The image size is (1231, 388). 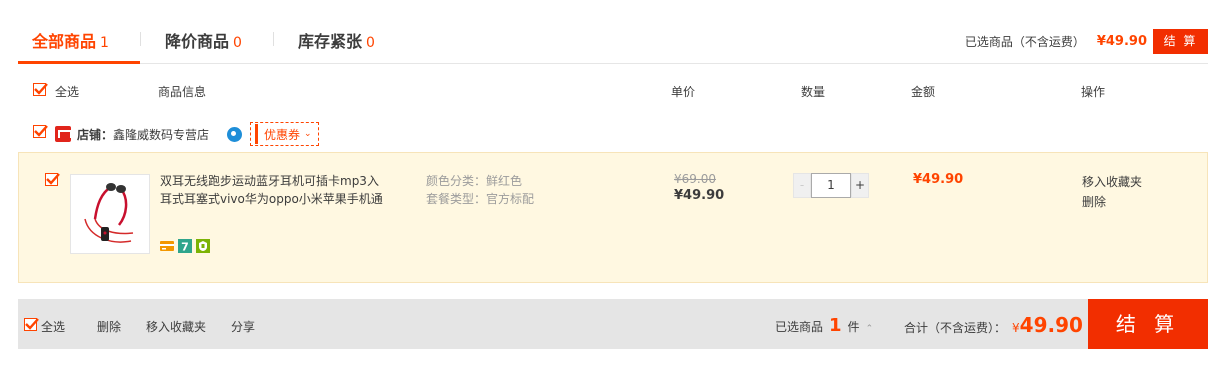 I want to click on original-price: ¥69.00, so click(x=695, y=179).